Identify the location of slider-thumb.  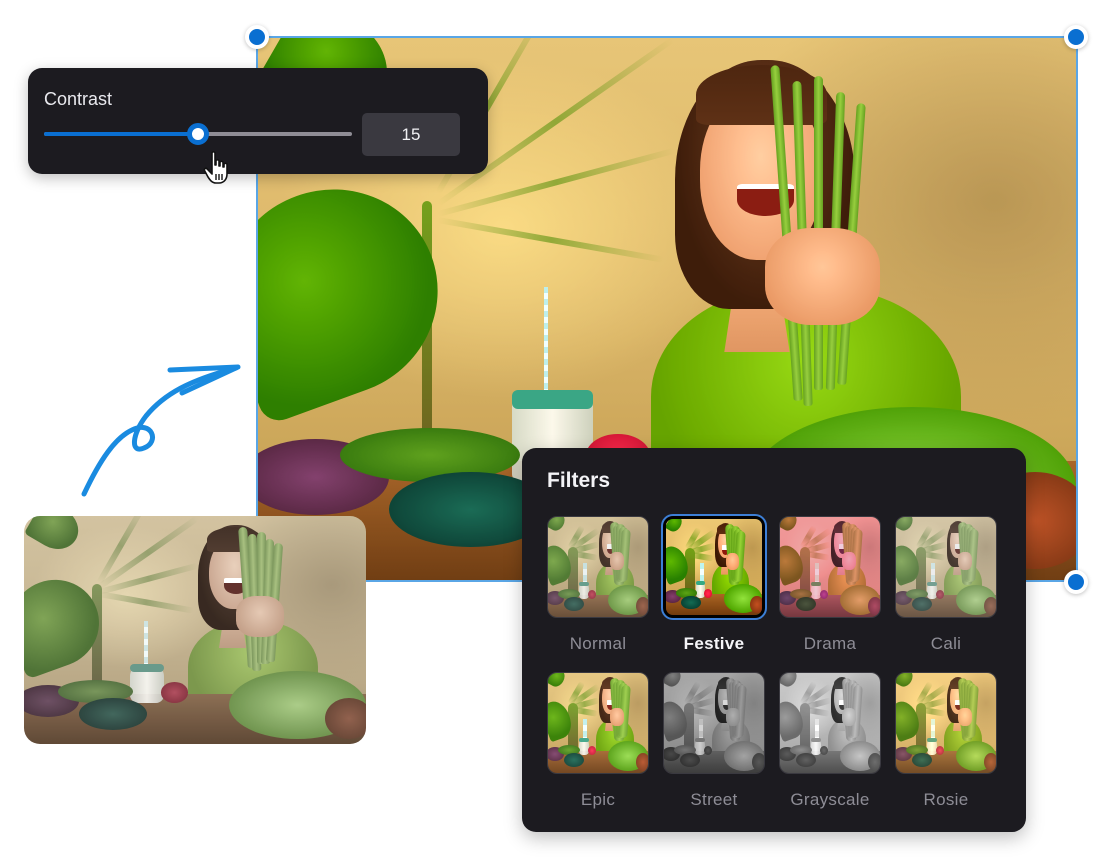
(198, 134).